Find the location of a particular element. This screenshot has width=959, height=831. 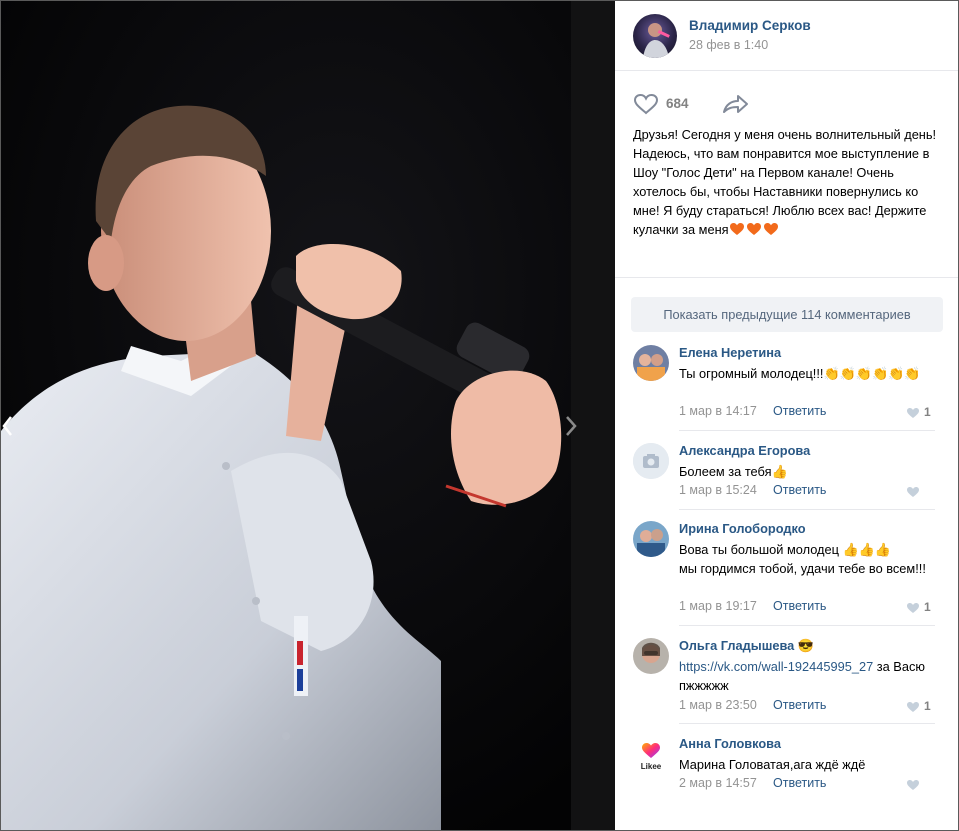

comment-date: 1 мар в 19:17 is located at coordinates (718, 606).